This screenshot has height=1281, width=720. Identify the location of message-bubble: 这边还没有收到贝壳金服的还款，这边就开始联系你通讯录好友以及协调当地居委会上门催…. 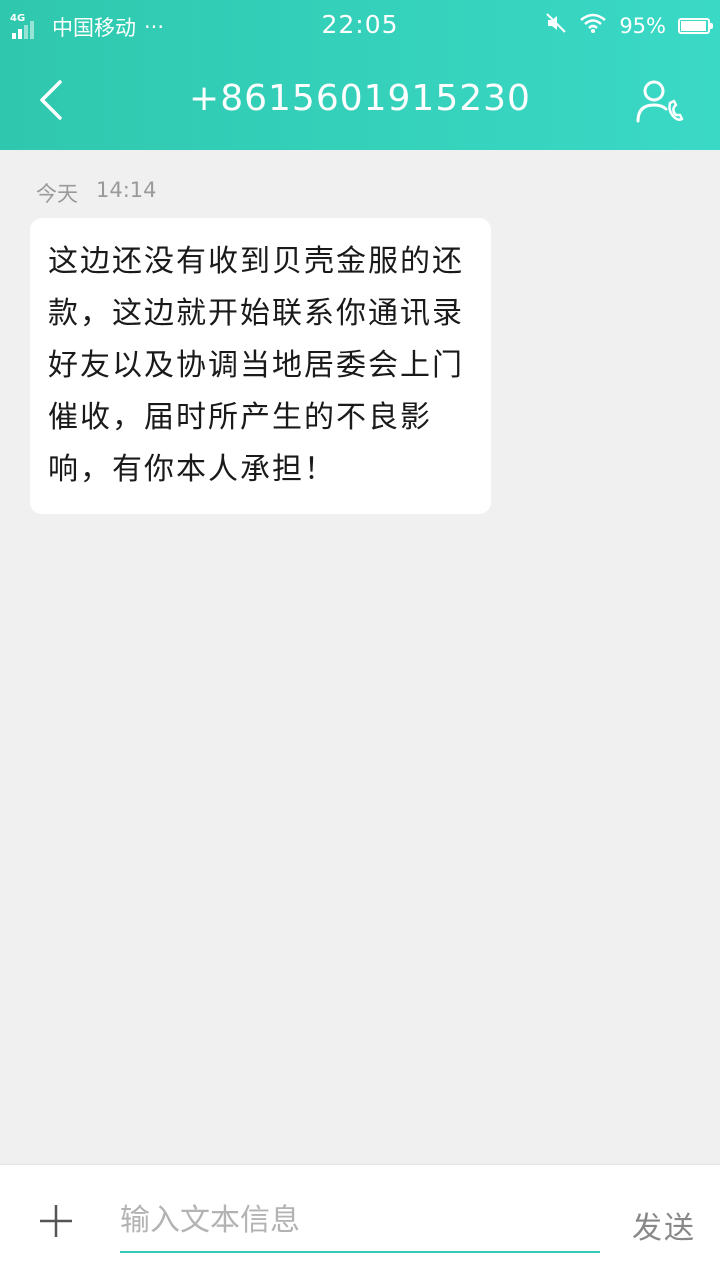
(260, 366).